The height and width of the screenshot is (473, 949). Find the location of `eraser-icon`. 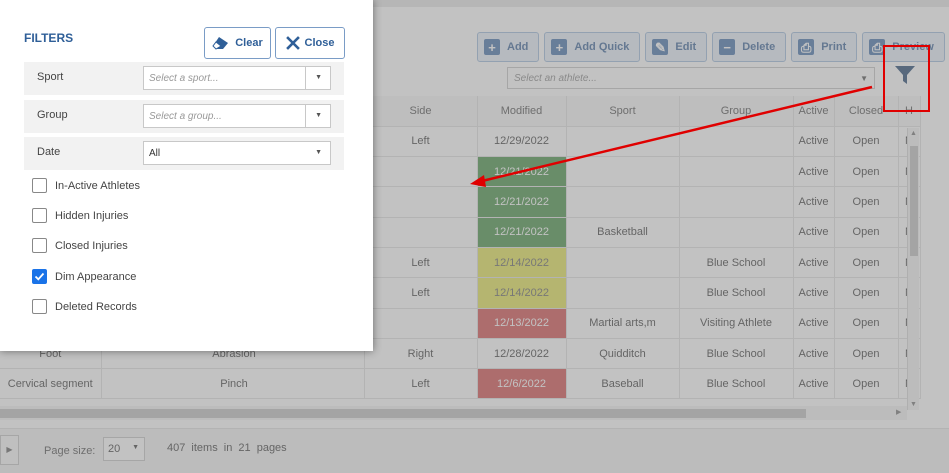

eraser-icon is located at coordinates (220, 43).